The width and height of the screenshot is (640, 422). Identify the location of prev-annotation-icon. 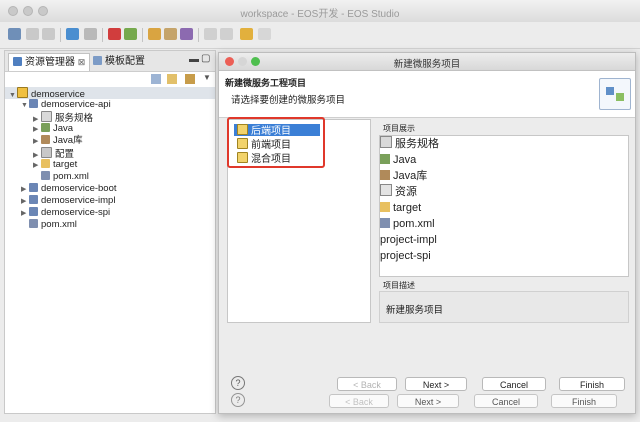
(226, 34).